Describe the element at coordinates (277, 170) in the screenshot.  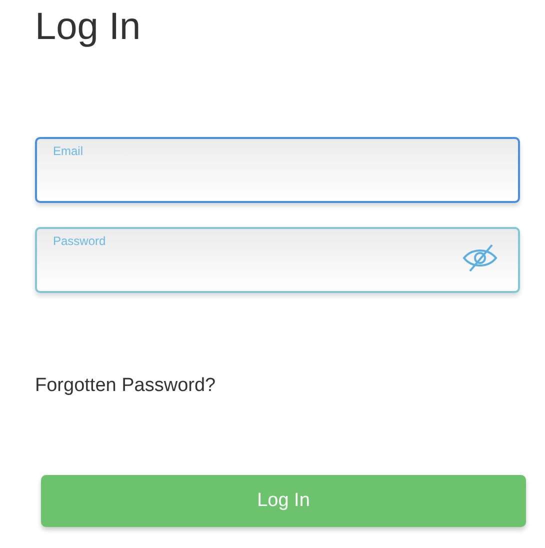
I see `email-field: Email` at that location.